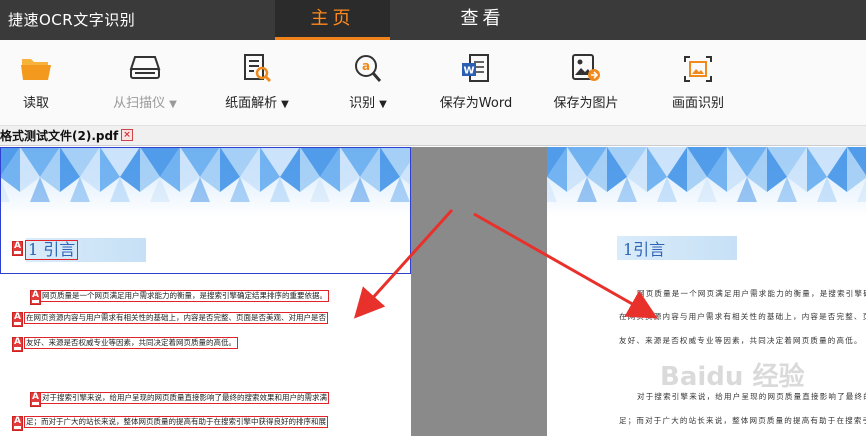  I want to click on recognize-button: a 识别 ▼, so click(368, 83).